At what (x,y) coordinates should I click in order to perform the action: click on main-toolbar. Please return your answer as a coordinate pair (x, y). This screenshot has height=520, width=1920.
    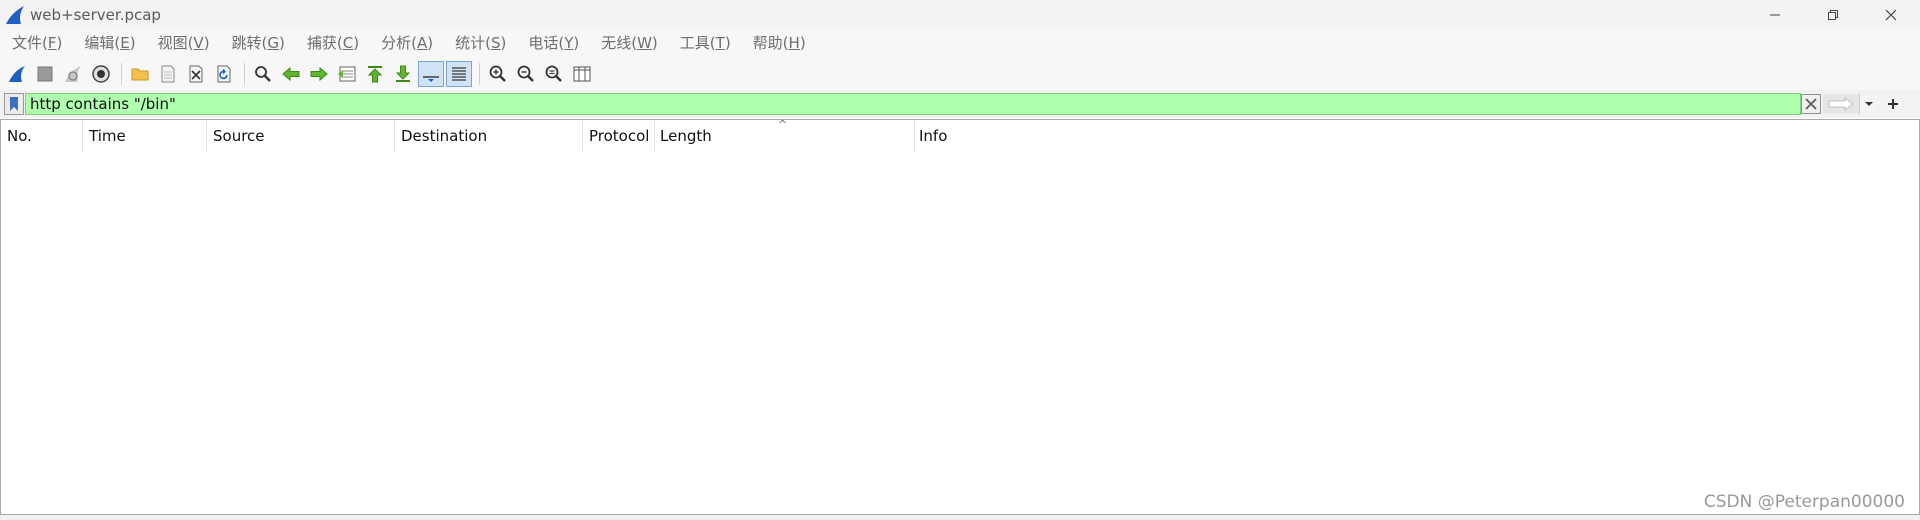
    Looking at the image, I should click on (960, 73).